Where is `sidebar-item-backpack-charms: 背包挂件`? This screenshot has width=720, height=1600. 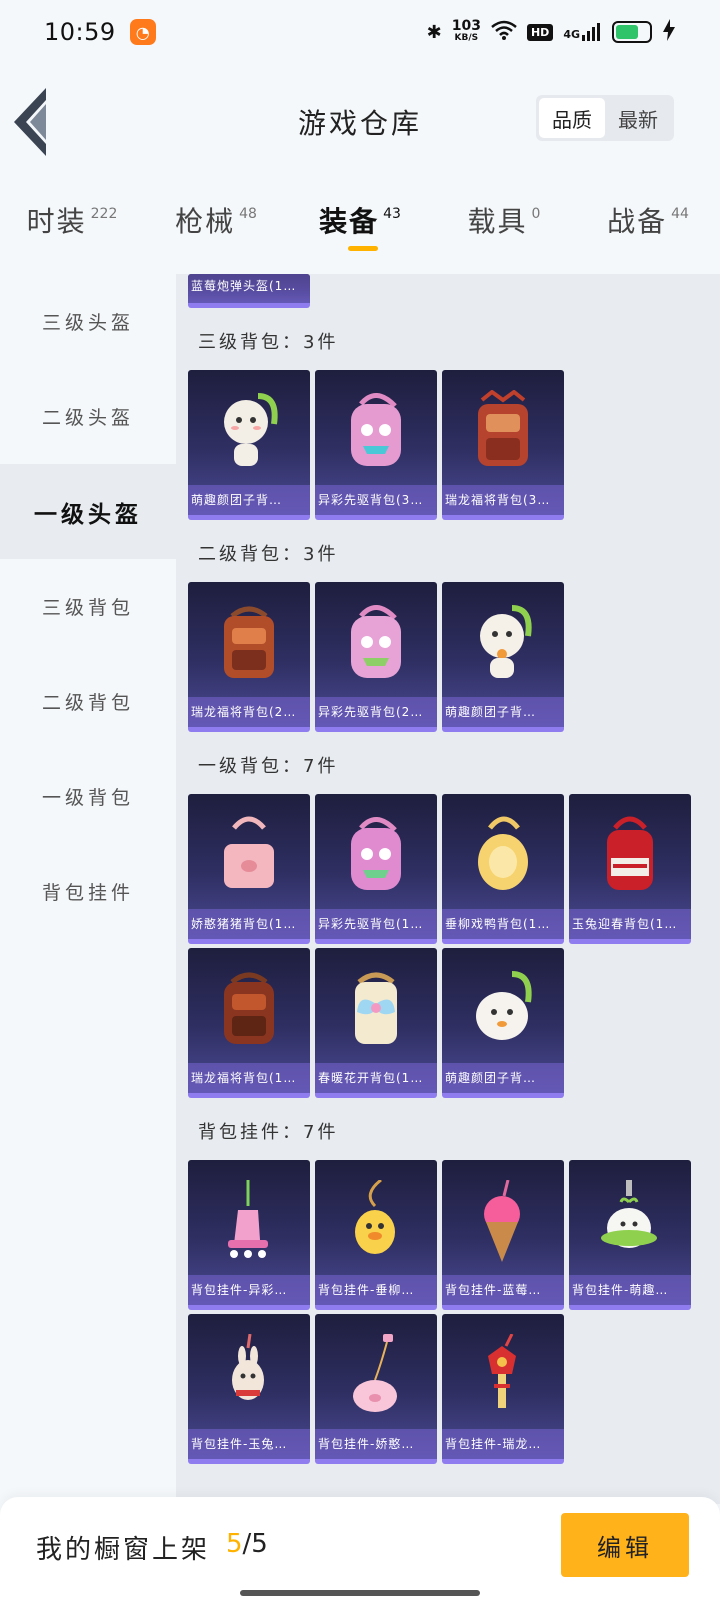 sidebar-item-backpack-charms: 背包挂件 is located at coordinates (88, 891).